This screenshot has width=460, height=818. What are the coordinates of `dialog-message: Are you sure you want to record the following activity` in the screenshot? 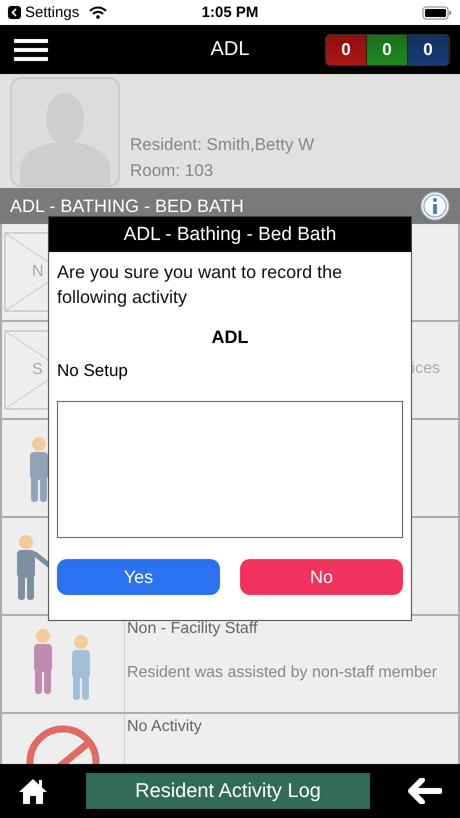 It's located at (200, 285).